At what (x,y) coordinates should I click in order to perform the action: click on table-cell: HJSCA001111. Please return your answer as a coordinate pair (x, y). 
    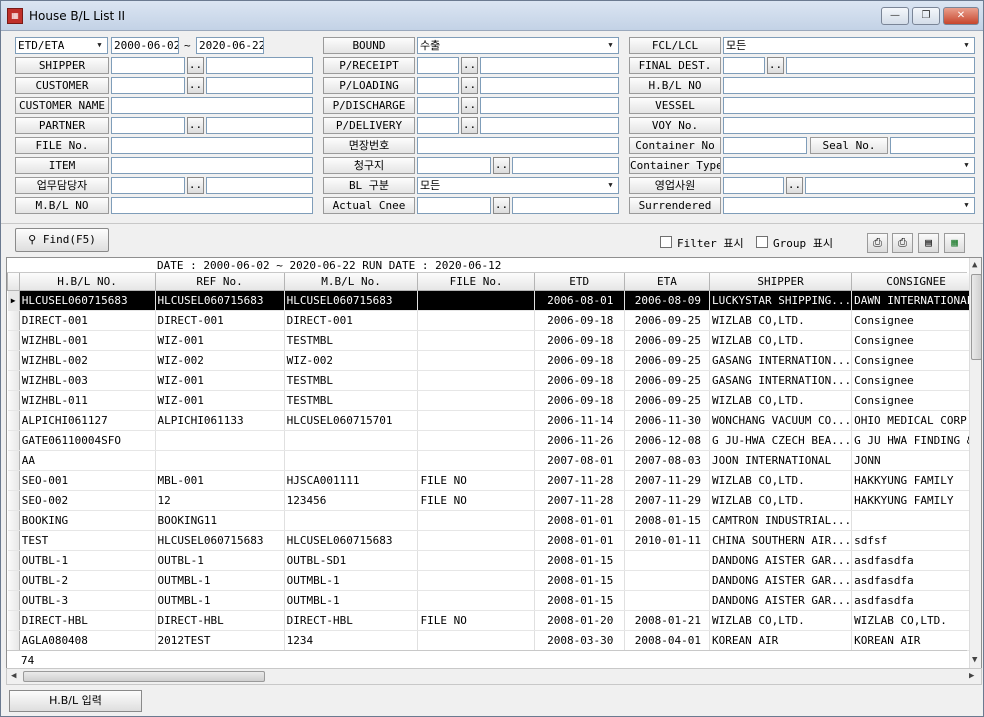
    Looking at the image, I should click on (351, 480).